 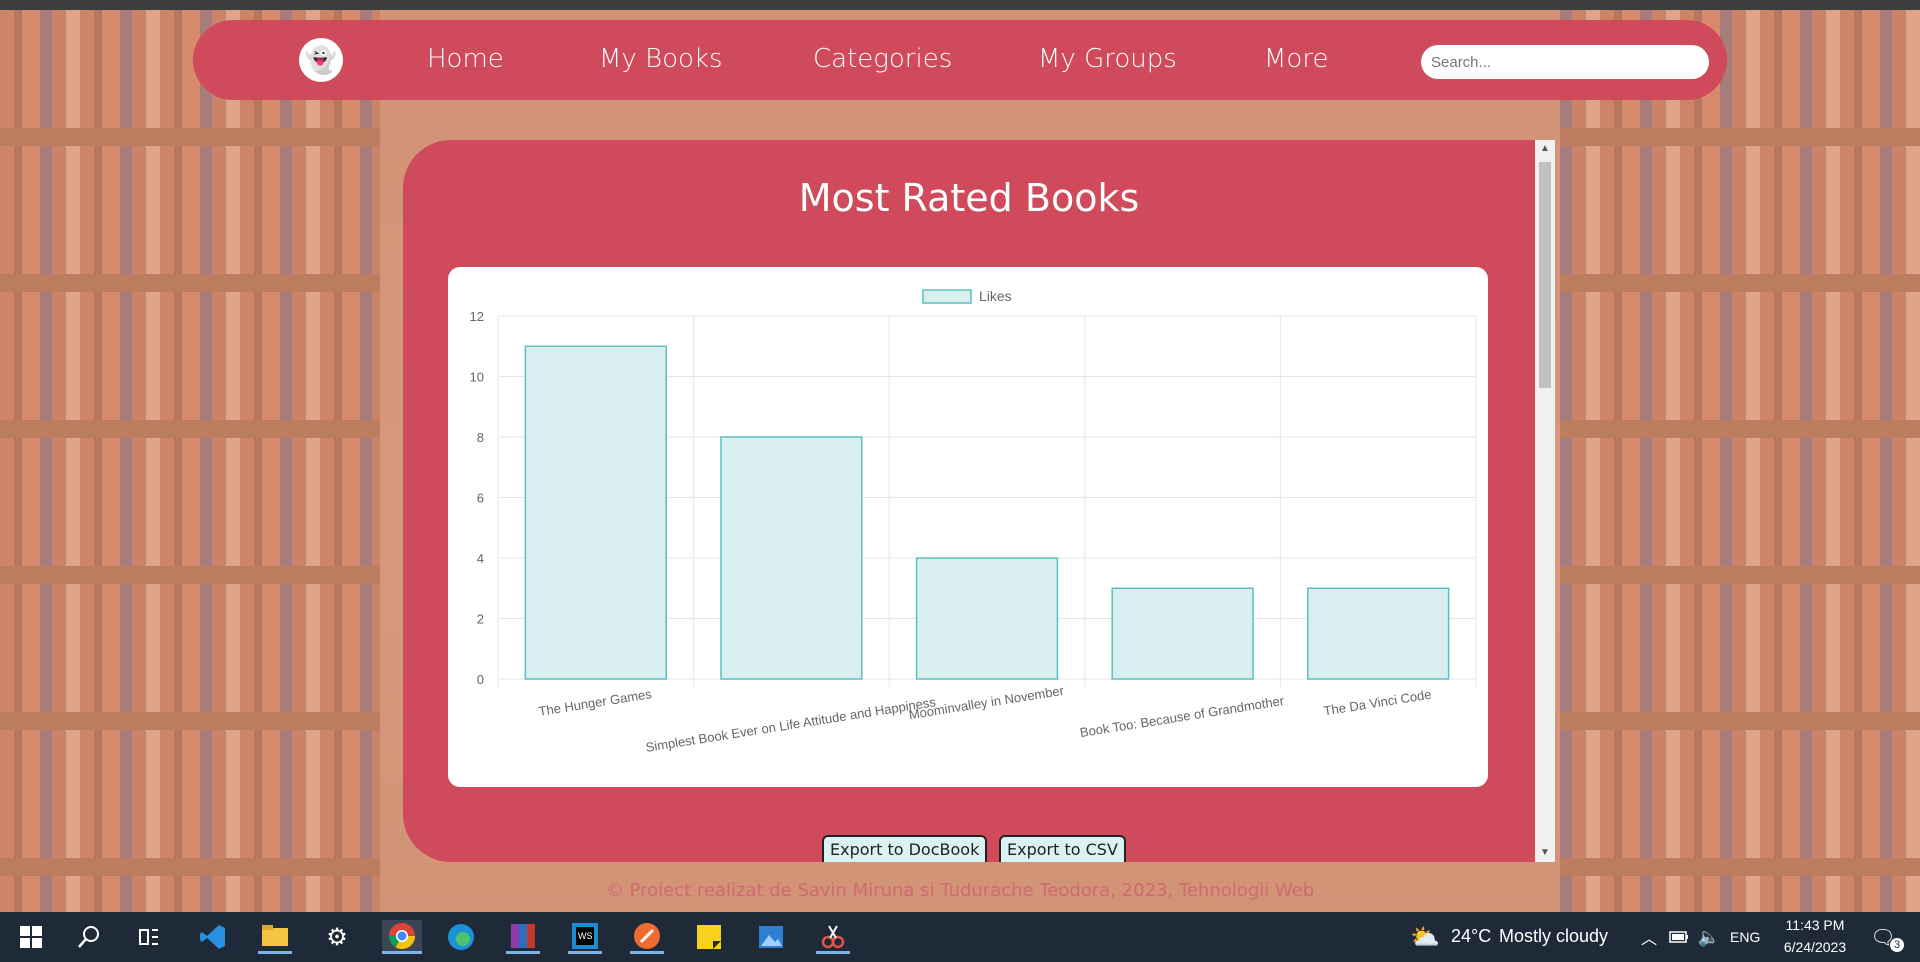 What do you see at coordinates (213, 937) in the screenshot?
I see `vscode-icon` at bounding box center [213, 937].